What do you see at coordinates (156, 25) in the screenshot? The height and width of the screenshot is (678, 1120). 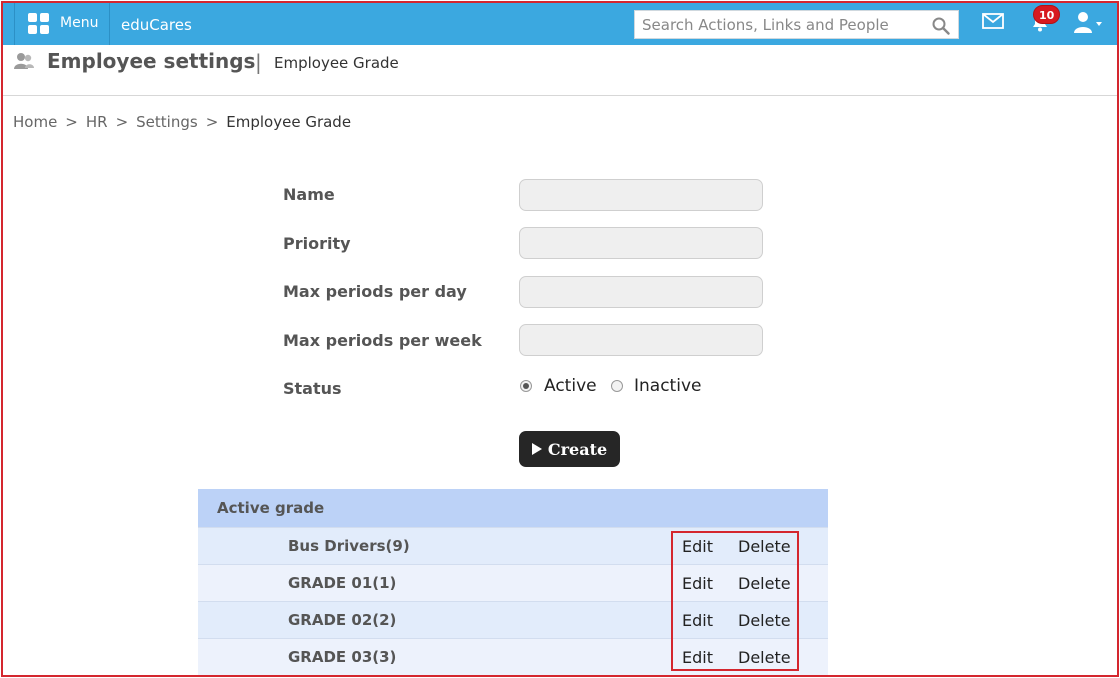 I see `brand-link: eduCares` at bounding box center [156, 25].